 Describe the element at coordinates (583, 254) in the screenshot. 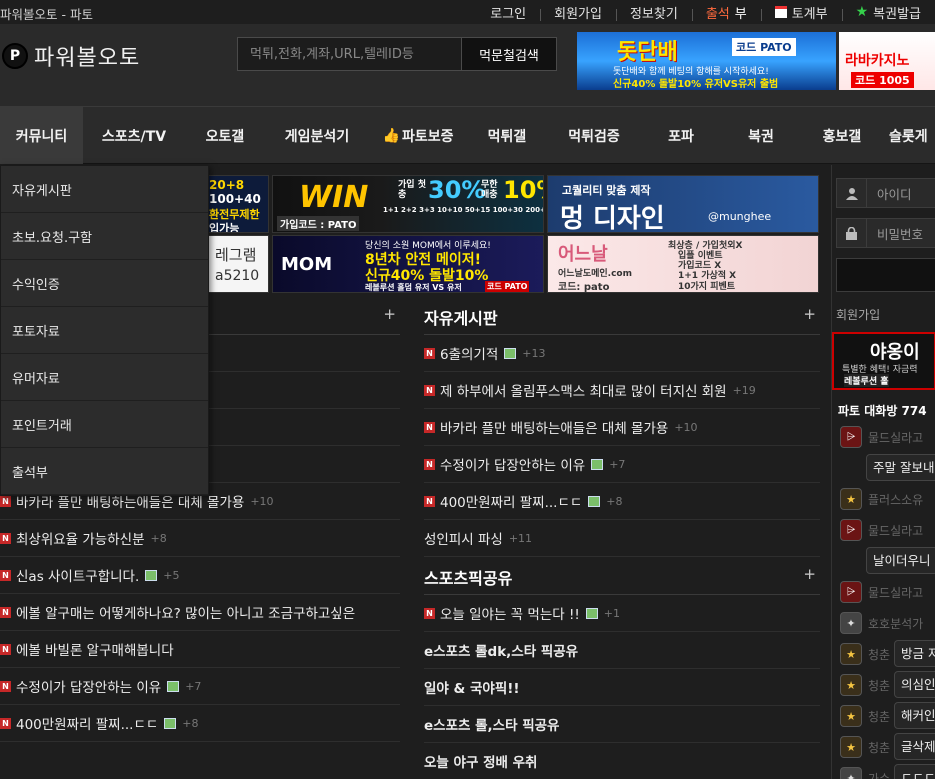

I see `banner-eoneunal-title: 어느날` at that location.